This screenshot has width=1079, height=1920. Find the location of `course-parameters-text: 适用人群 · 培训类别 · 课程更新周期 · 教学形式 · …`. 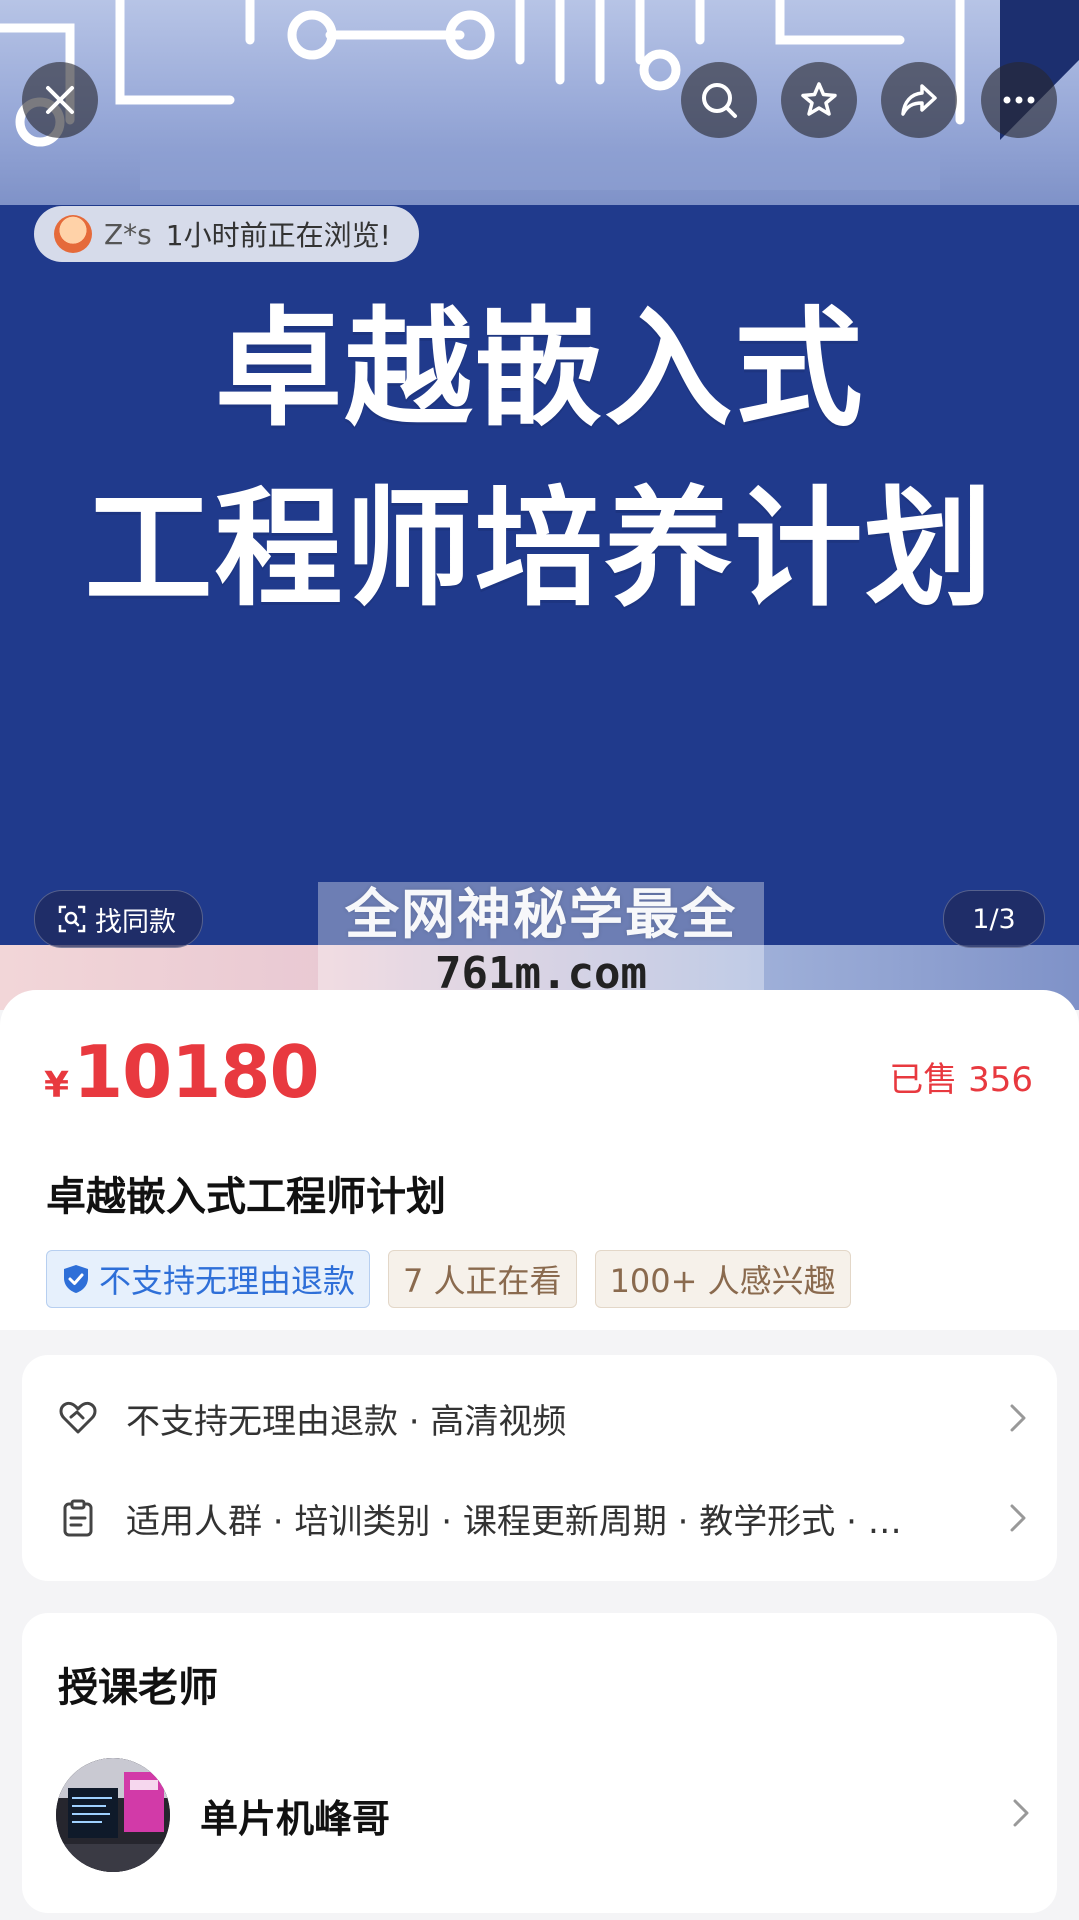

course-parameters-text: 适用人群 · 培训类别 · 课程更新周期 · 教学形式 · … is located at coordinates (514, 1521).